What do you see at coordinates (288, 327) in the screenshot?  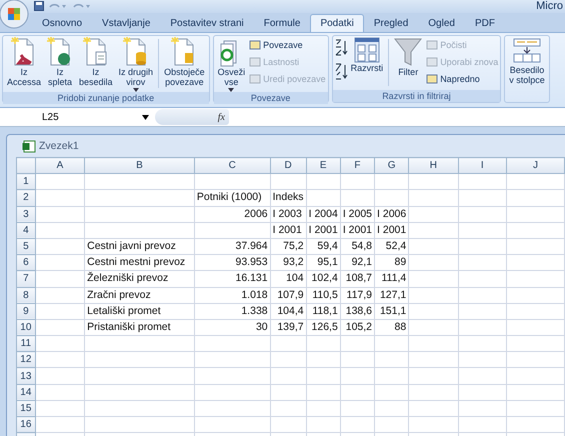 I see `table-cell: 139,7` at bounding box center [288, 327].